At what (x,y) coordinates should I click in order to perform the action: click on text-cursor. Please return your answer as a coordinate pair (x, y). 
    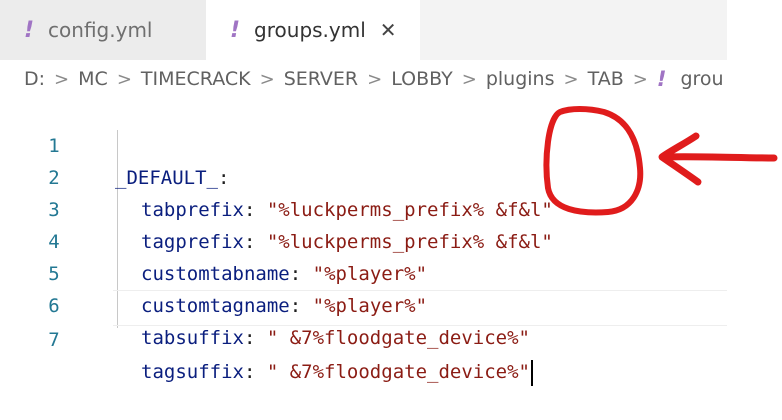
    Looking at the image, I should click on (531, 372).